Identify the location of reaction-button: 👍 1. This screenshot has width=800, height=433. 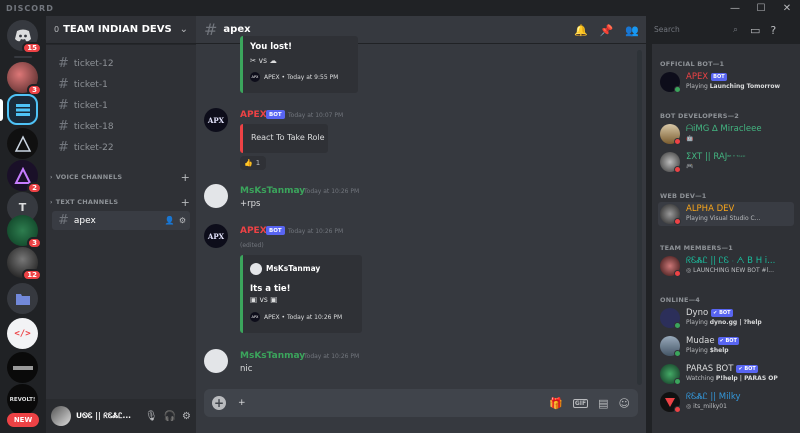
(253, 163).